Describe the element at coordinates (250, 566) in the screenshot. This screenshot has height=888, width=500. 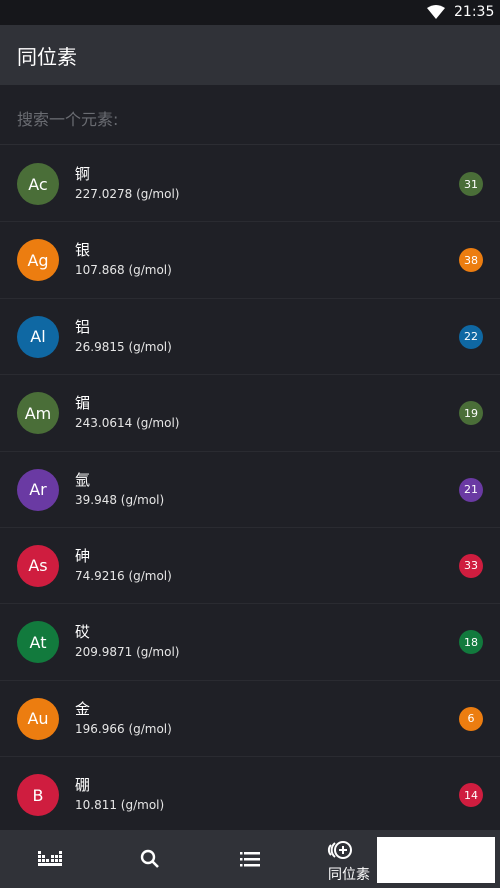
I see `element-row: As 砷 74.9216 (g/mol) 33` at that location.